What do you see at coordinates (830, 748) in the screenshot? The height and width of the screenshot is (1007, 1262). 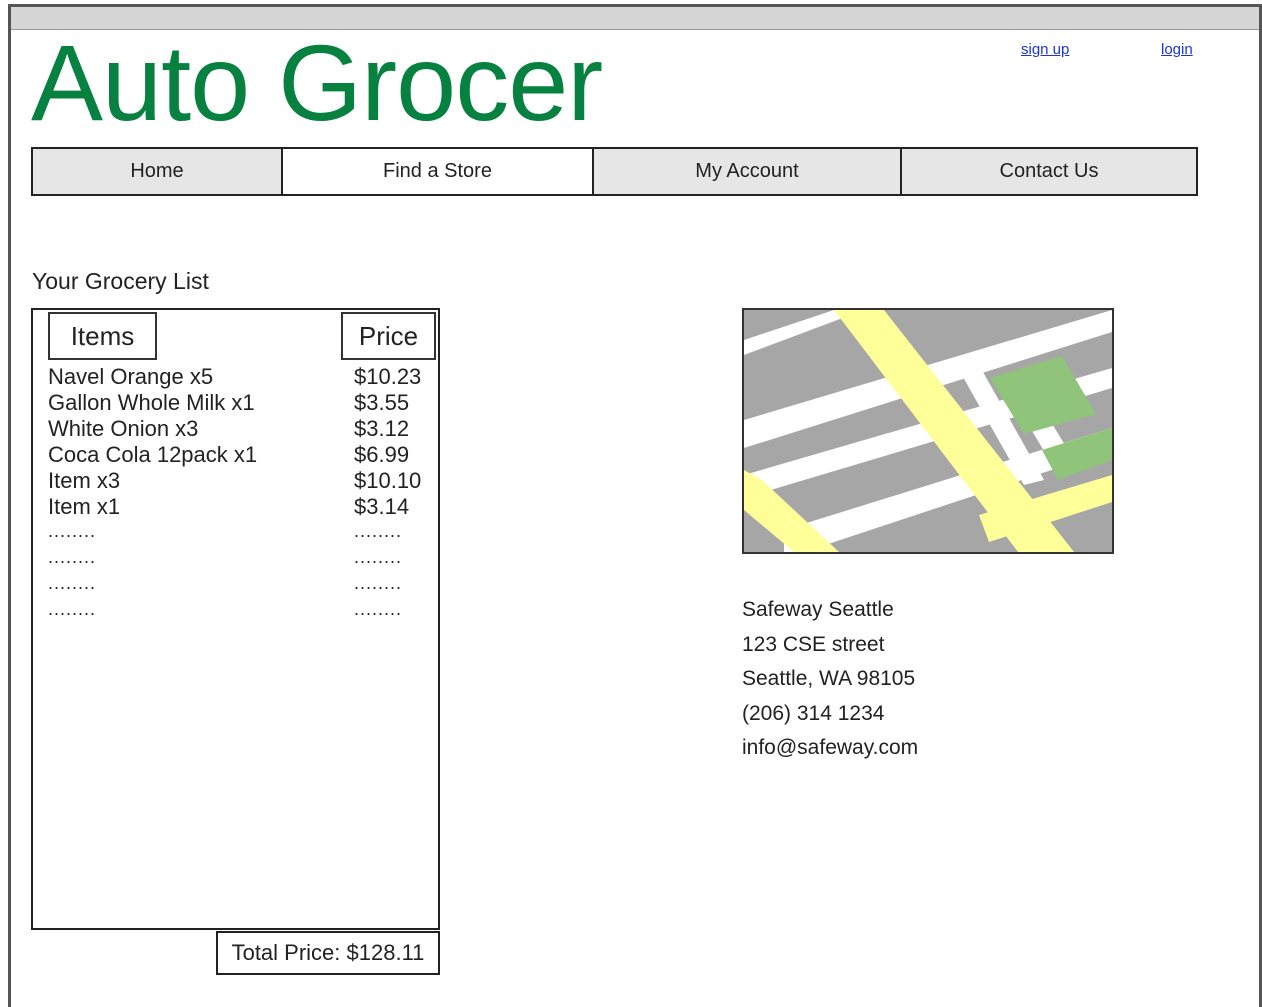 I see `store-email: info@safeway.com` at bounding box center [830, 748].